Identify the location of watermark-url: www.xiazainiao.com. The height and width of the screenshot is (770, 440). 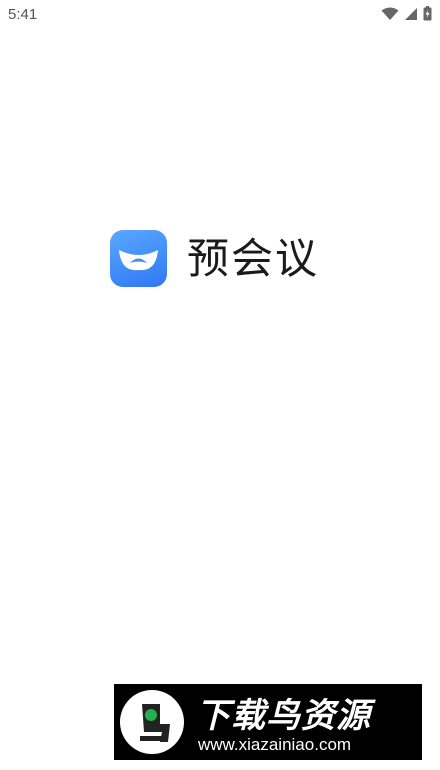
(275, 744).